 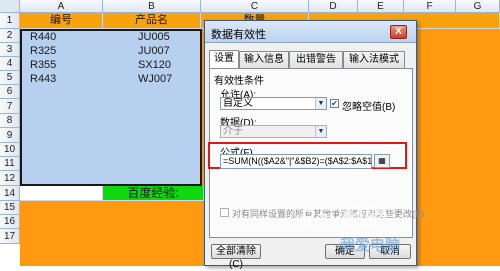 What do you see at coordinates (168, 79) in the screenshot?
I see `cell-b5: WJ007` at bounding box center [168, 79].